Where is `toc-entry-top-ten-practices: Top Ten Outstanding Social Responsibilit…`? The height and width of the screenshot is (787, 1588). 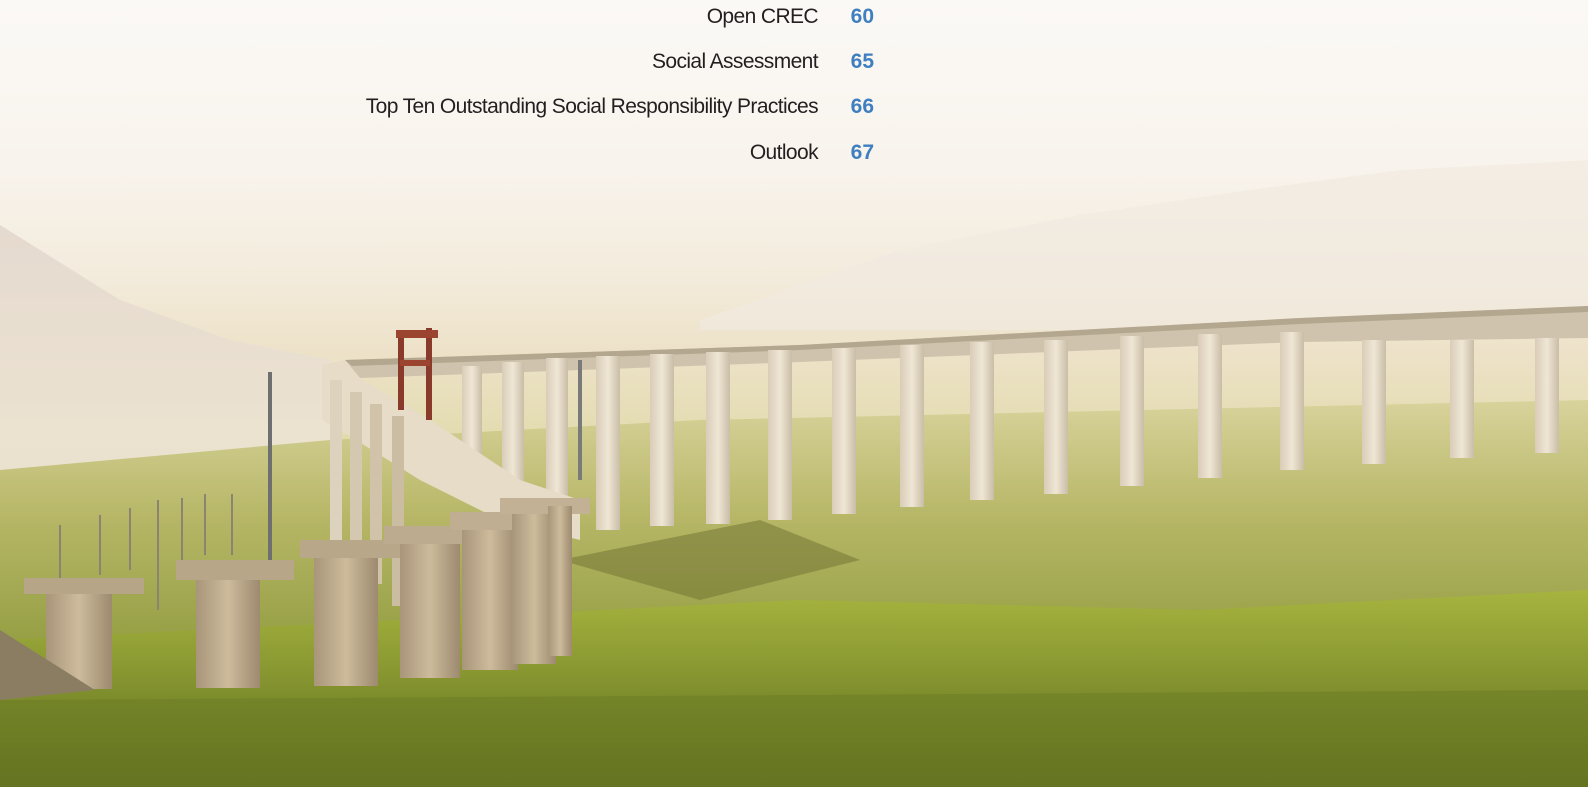 toc-entry-top-ten-practices: Top Ten Outstanding Social Responsibilit… is located at coordinates (620, 107).